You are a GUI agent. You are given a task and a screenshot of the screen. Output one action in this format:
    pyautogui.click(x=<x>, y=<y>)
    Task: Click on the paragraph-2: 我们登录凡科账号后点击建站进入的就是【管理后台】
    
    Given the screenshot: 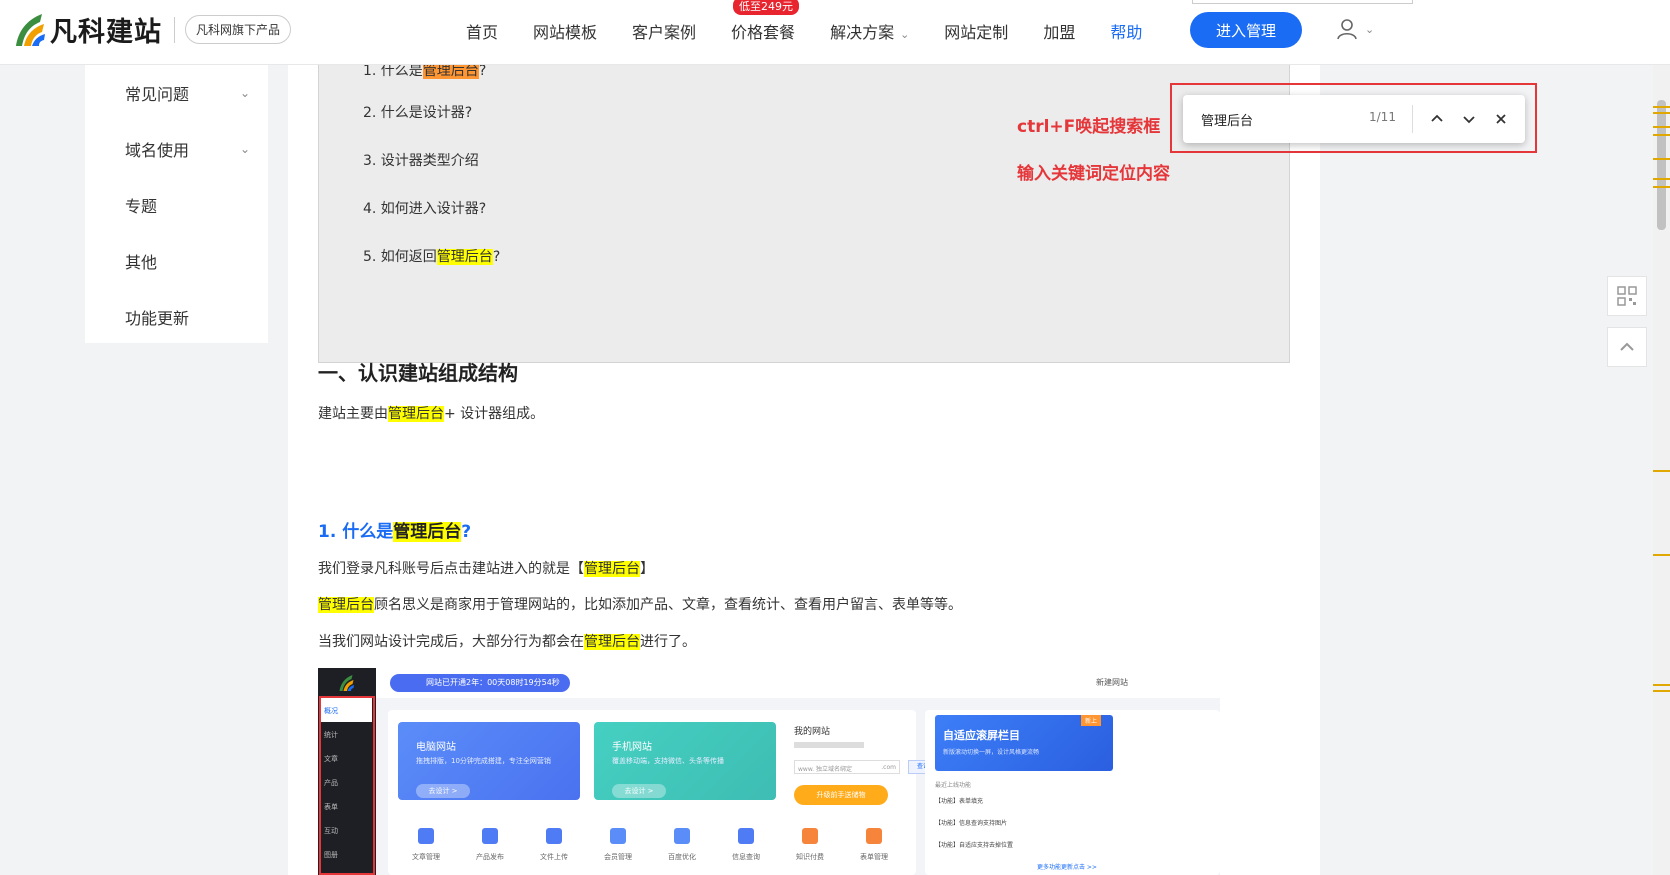 What is the action you would take?
    pyautogui.click(x=486, y=569)
    